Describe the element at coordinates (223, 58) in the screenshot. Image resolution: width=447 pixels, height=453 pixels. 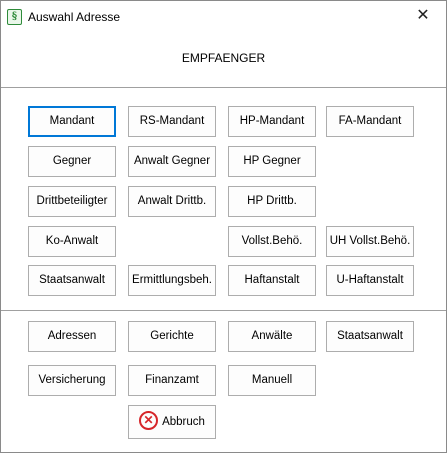
I see `recipient-heading: EMPFAENGER` at that location.